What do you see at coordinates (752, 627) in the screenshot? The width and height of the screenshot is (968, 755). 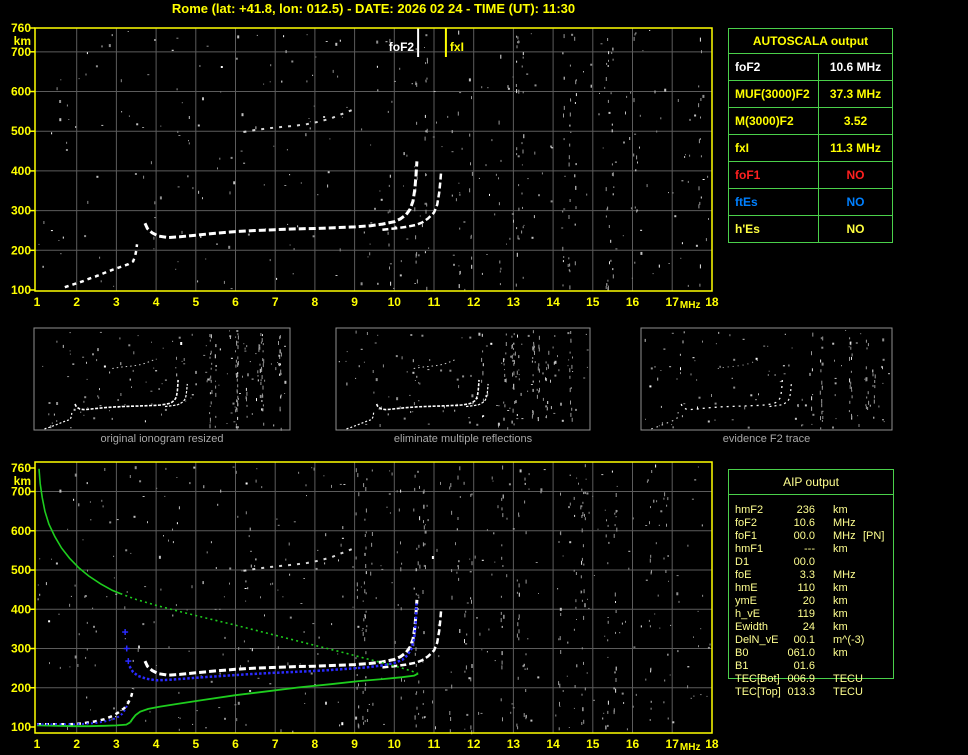 I see `aip-cell: Ewidth` at bounding box center [752, 627].